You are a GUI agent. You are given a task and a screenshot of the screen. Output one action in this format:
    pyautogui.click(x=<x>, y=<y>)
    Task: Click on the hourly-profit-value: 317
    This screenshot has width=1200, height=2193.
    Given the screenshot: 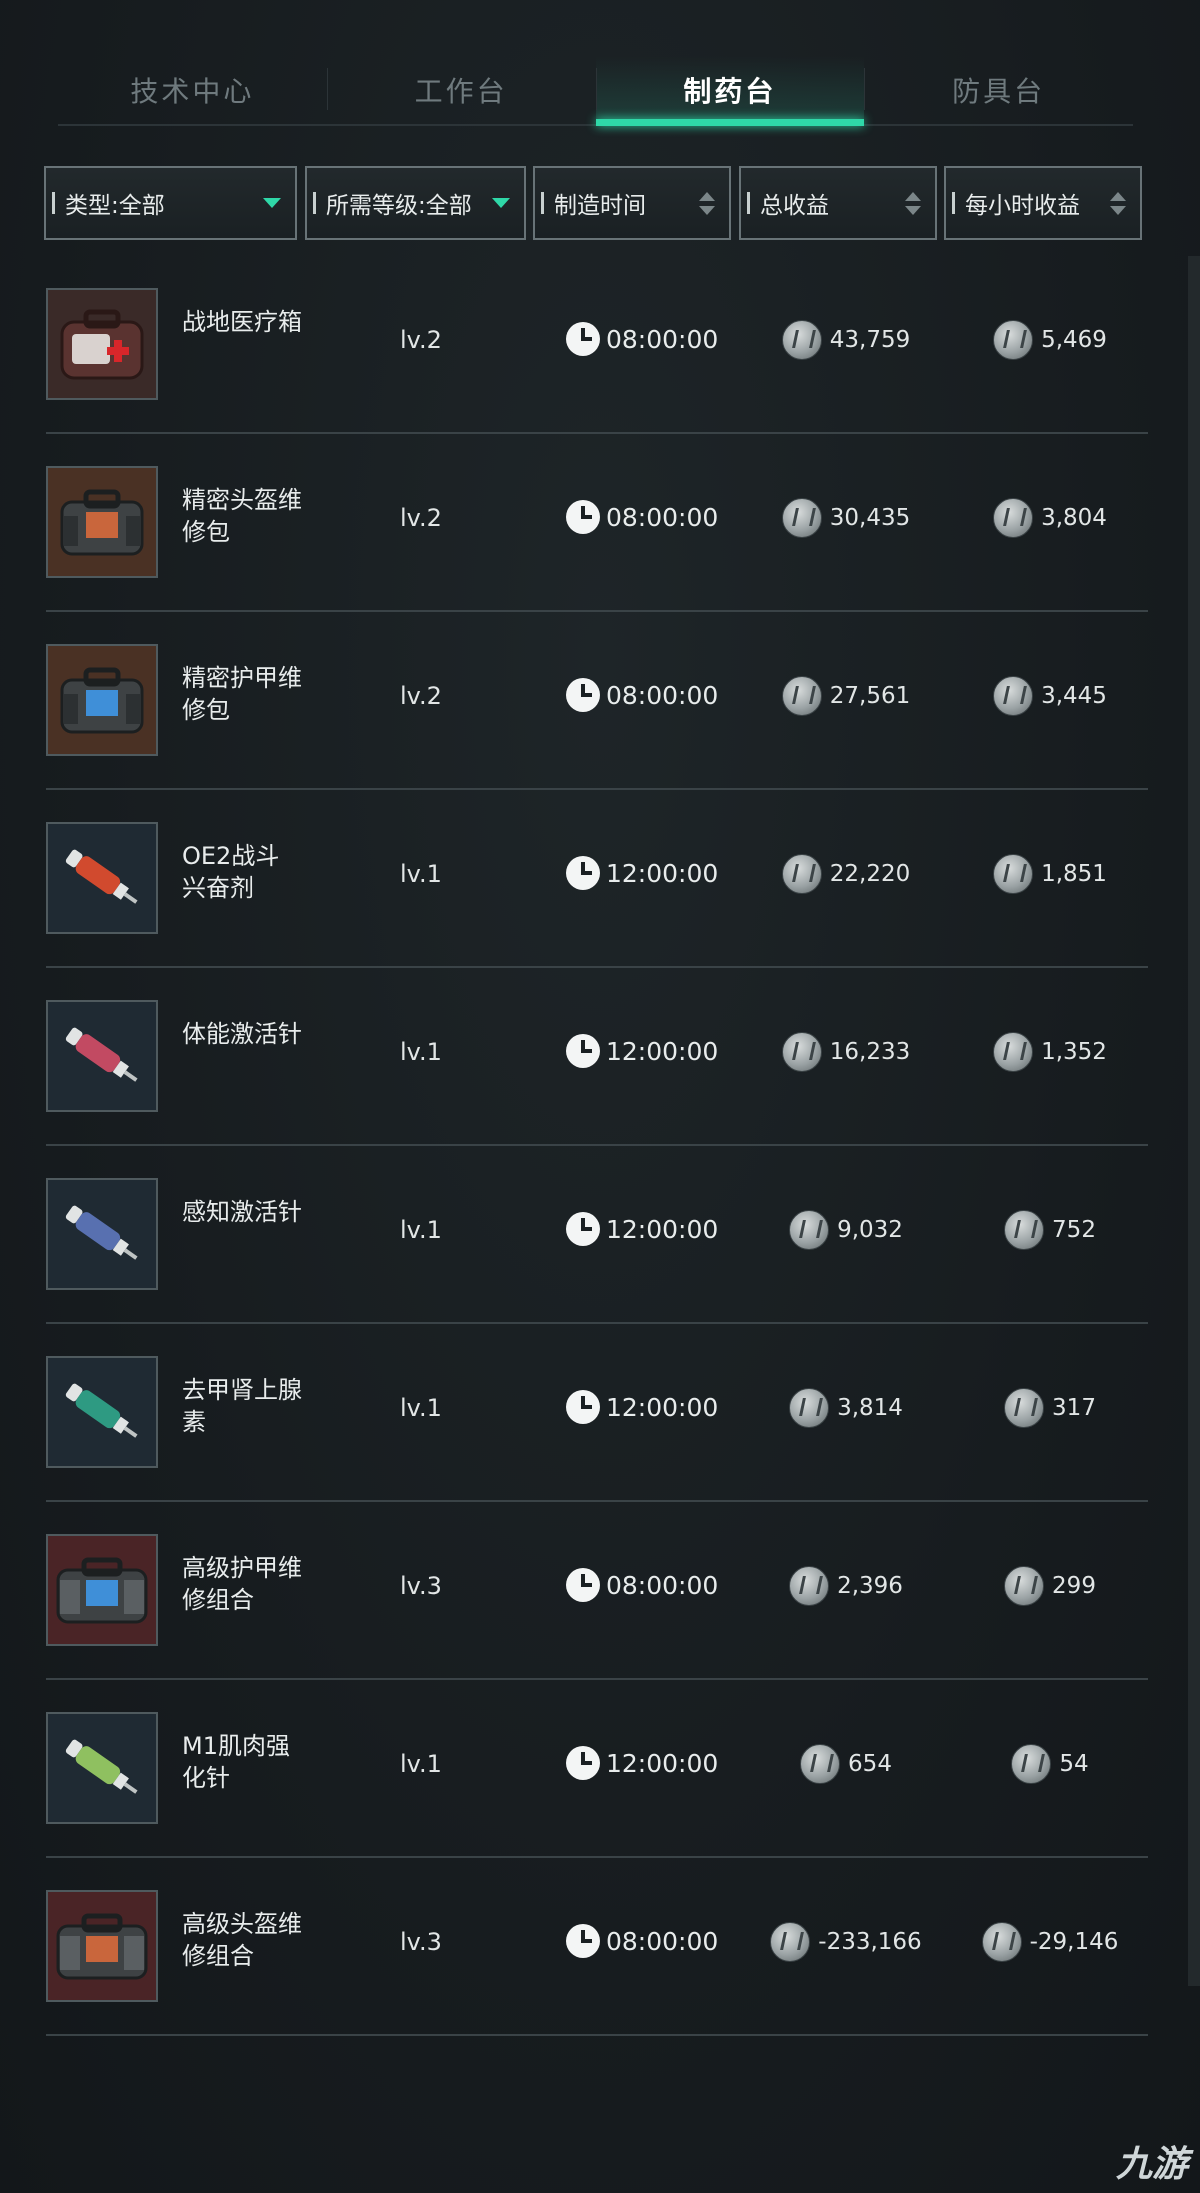 What is the action you would take?
    pyautogui.click(x=1074, y=1408)
    